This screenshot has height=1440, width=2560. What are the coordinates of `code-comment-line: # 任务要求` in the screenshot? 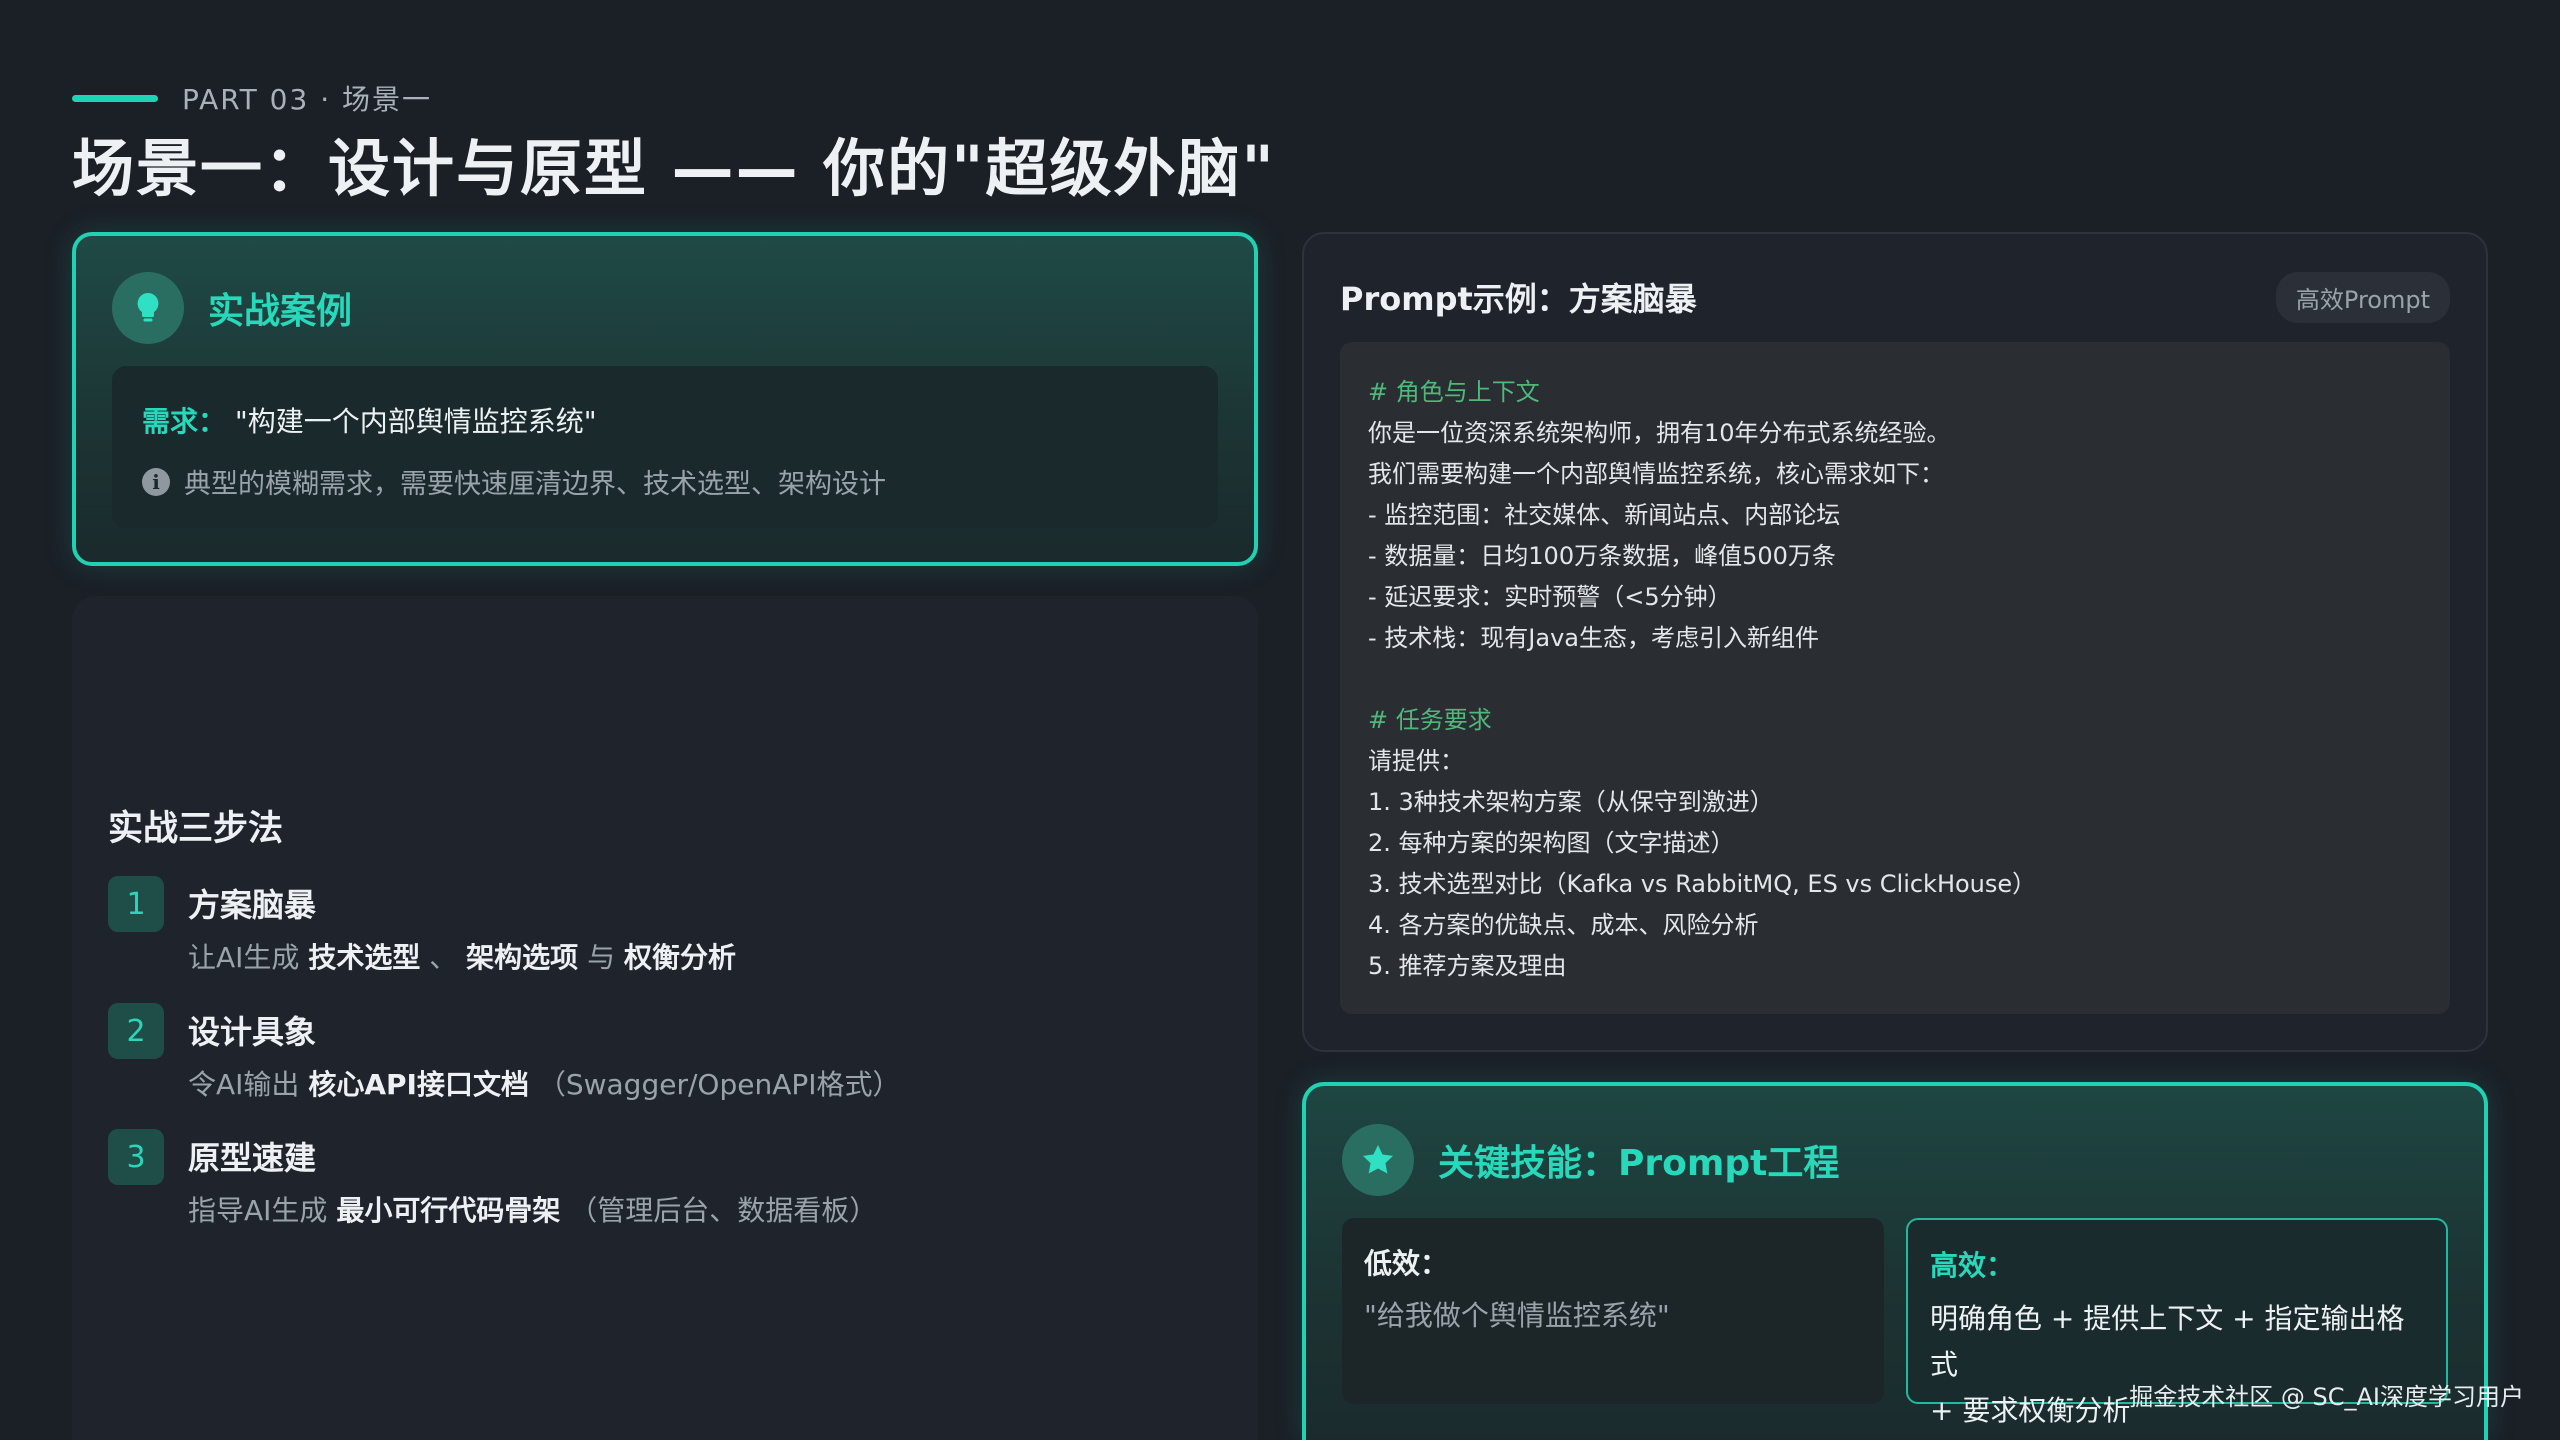 It's located at (1430, 720).